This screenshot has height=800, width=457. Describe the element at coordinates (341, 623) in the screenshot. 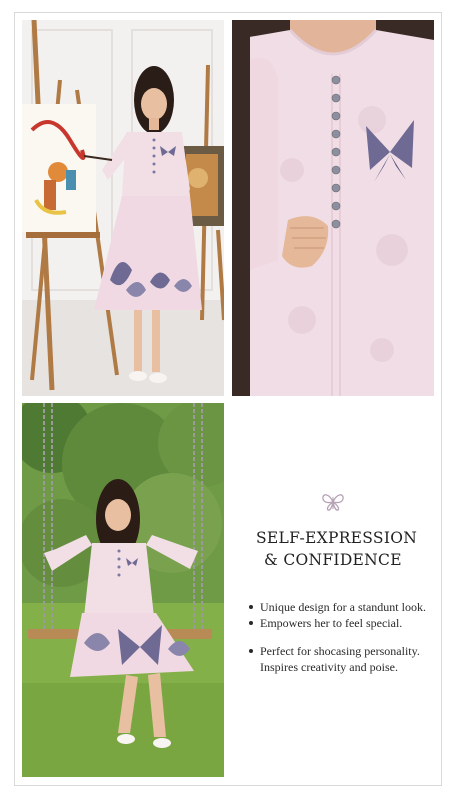

I see `feature-item: Empowers her to feel special.` at that location.